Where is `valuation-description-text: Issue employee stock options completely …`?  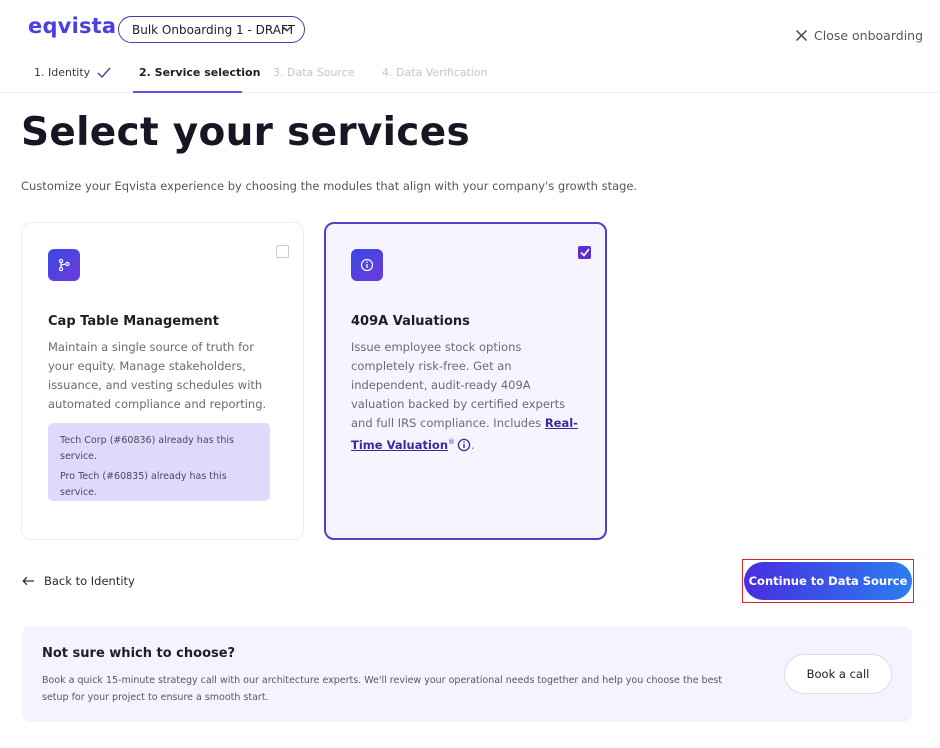 valuation-description-text: Issue employee stock options completely … is located at coordinates (458, 385).